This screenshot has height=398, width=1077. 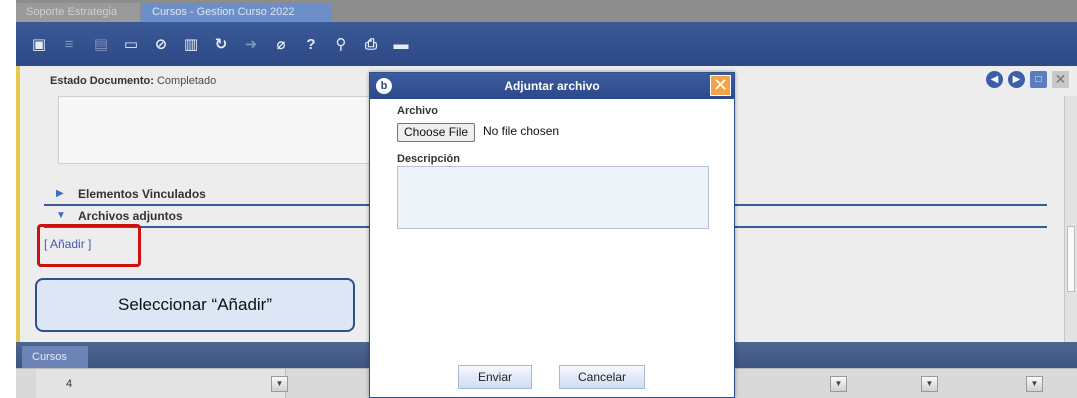 What do you see at coordinates (69, 44) in the screenshot?
I see `list-icon: ≡` at bounding box center [69, 44].